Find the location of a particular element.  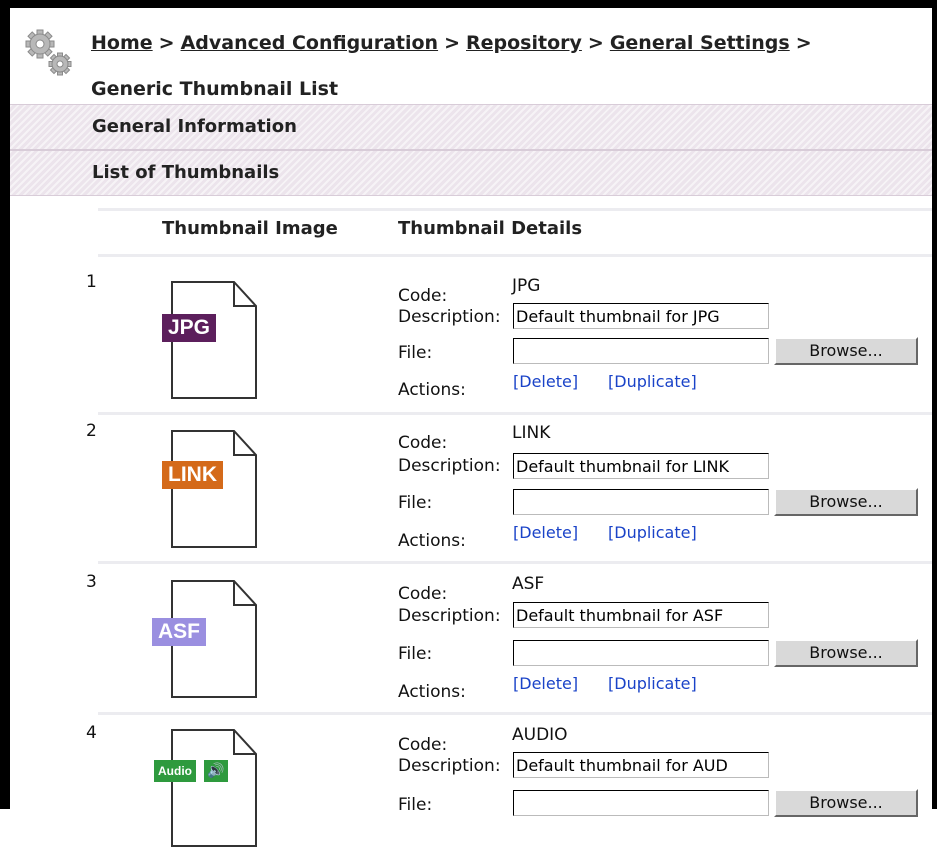

row-number: 3 is located at coordinates (91, 582).